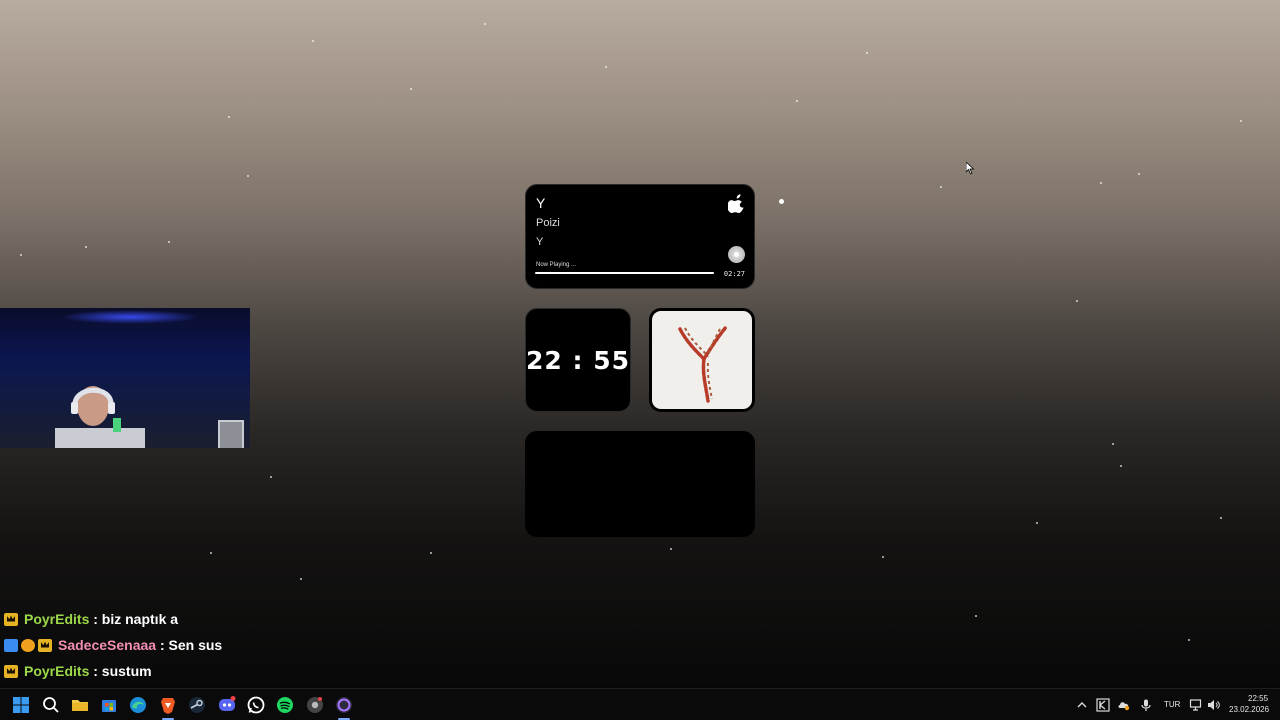 Image resolution: width=1280 pixels, height=720 pixels. What do you see at coordinates (1146, 705) in the screenshot?
I see `microphone-icon` at bounding box center [1146, 705].